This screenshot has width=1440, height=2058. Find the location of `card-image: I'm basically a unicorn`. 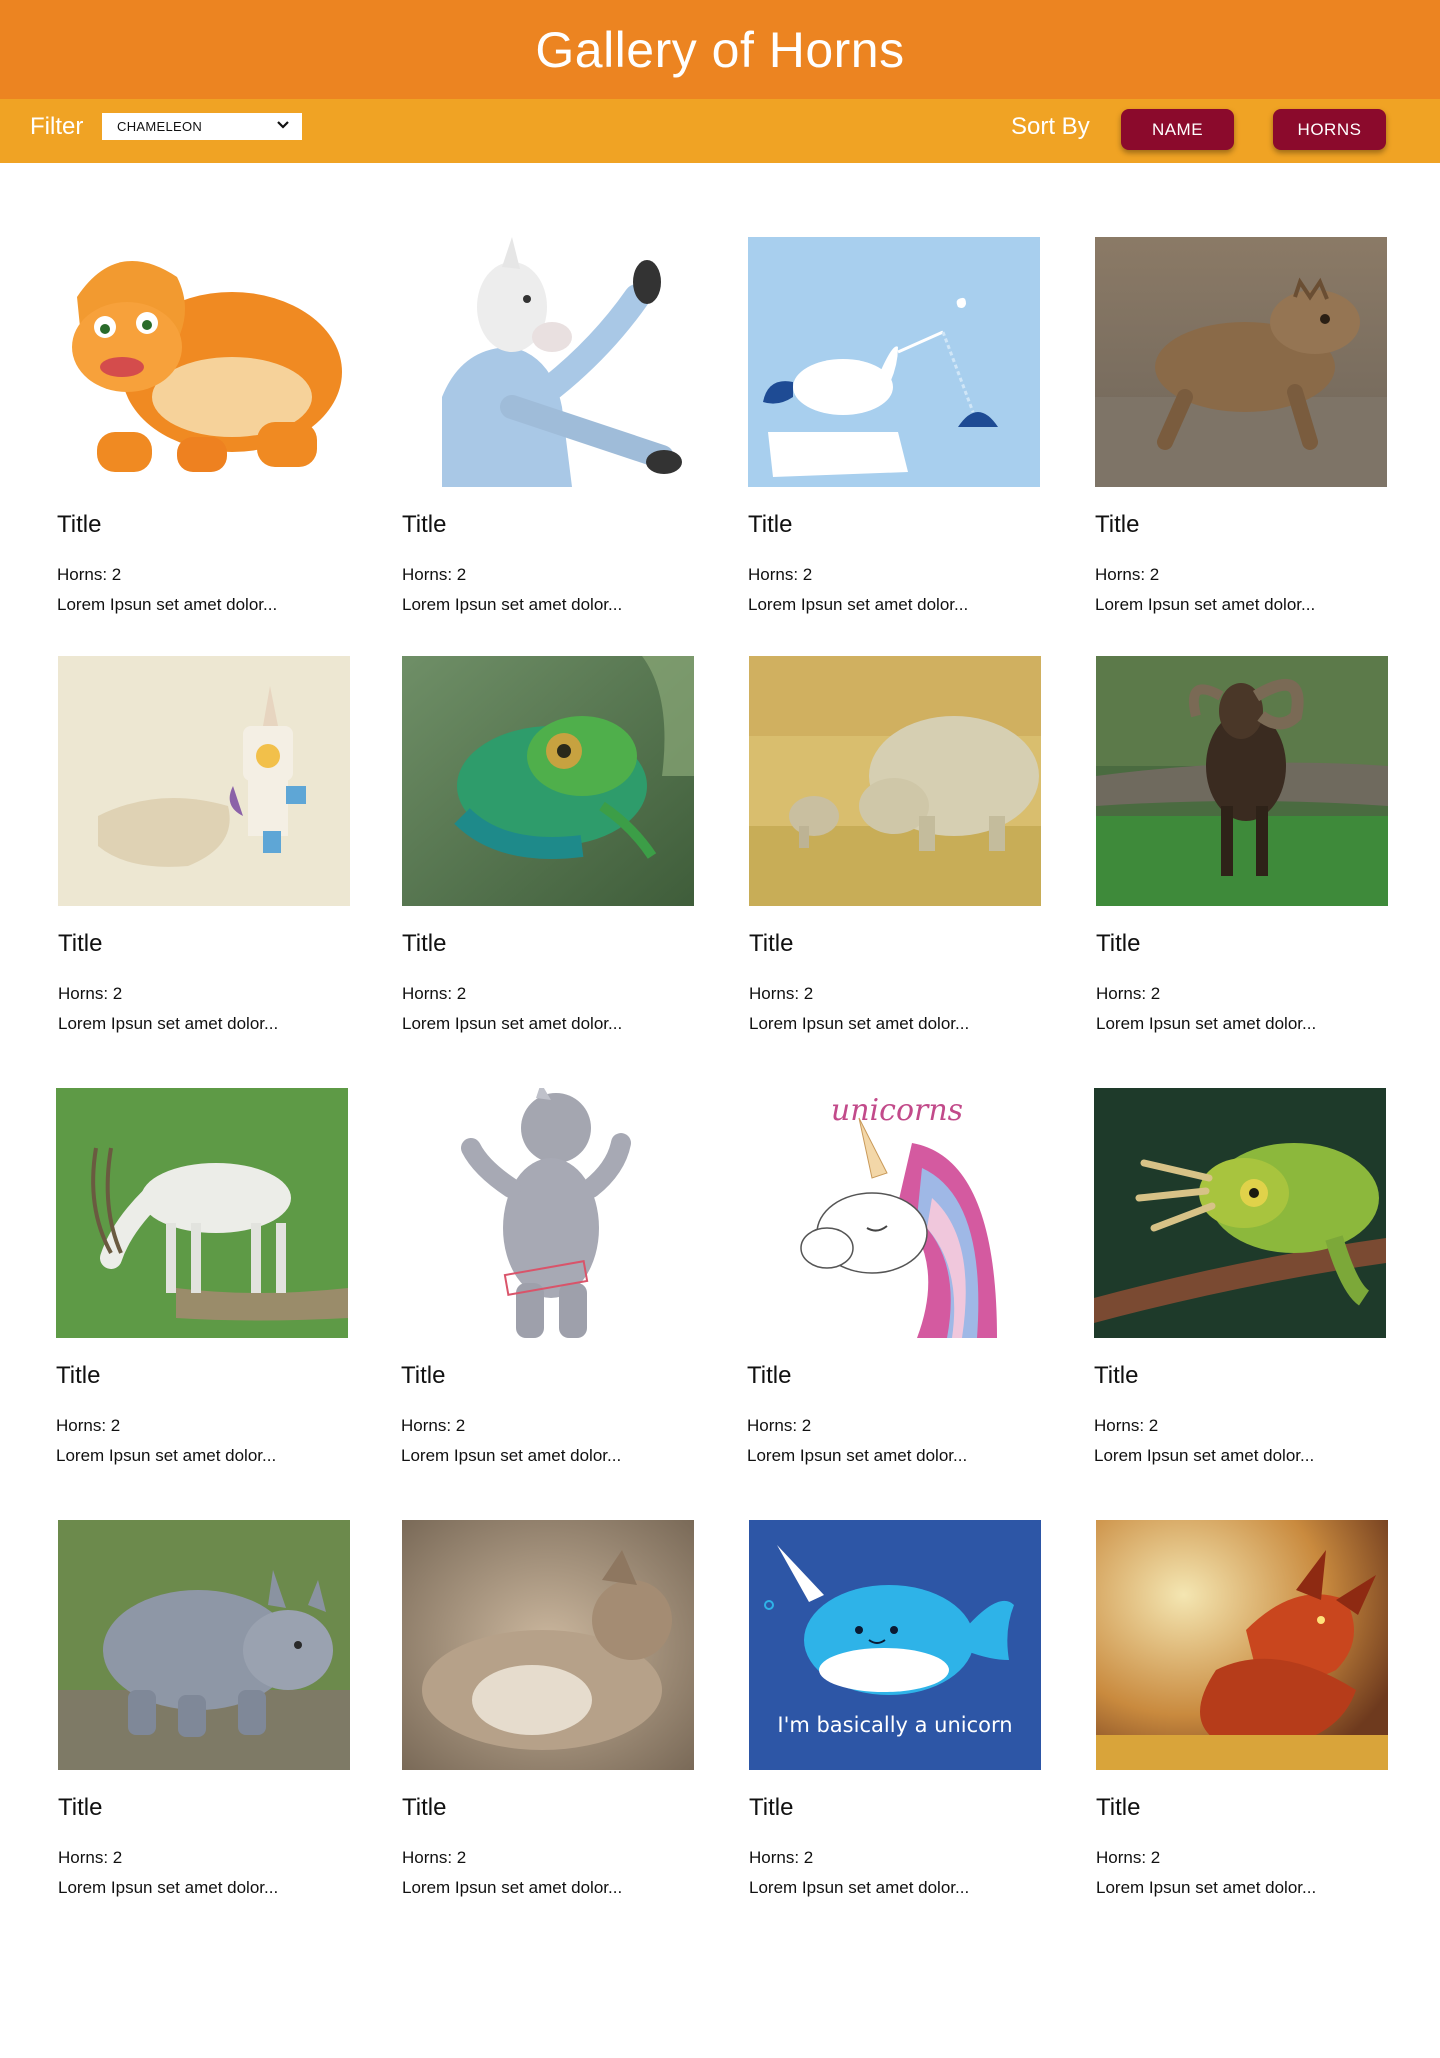

card-image: I'm basically a unicorn is located at coordinates (895, 1645).